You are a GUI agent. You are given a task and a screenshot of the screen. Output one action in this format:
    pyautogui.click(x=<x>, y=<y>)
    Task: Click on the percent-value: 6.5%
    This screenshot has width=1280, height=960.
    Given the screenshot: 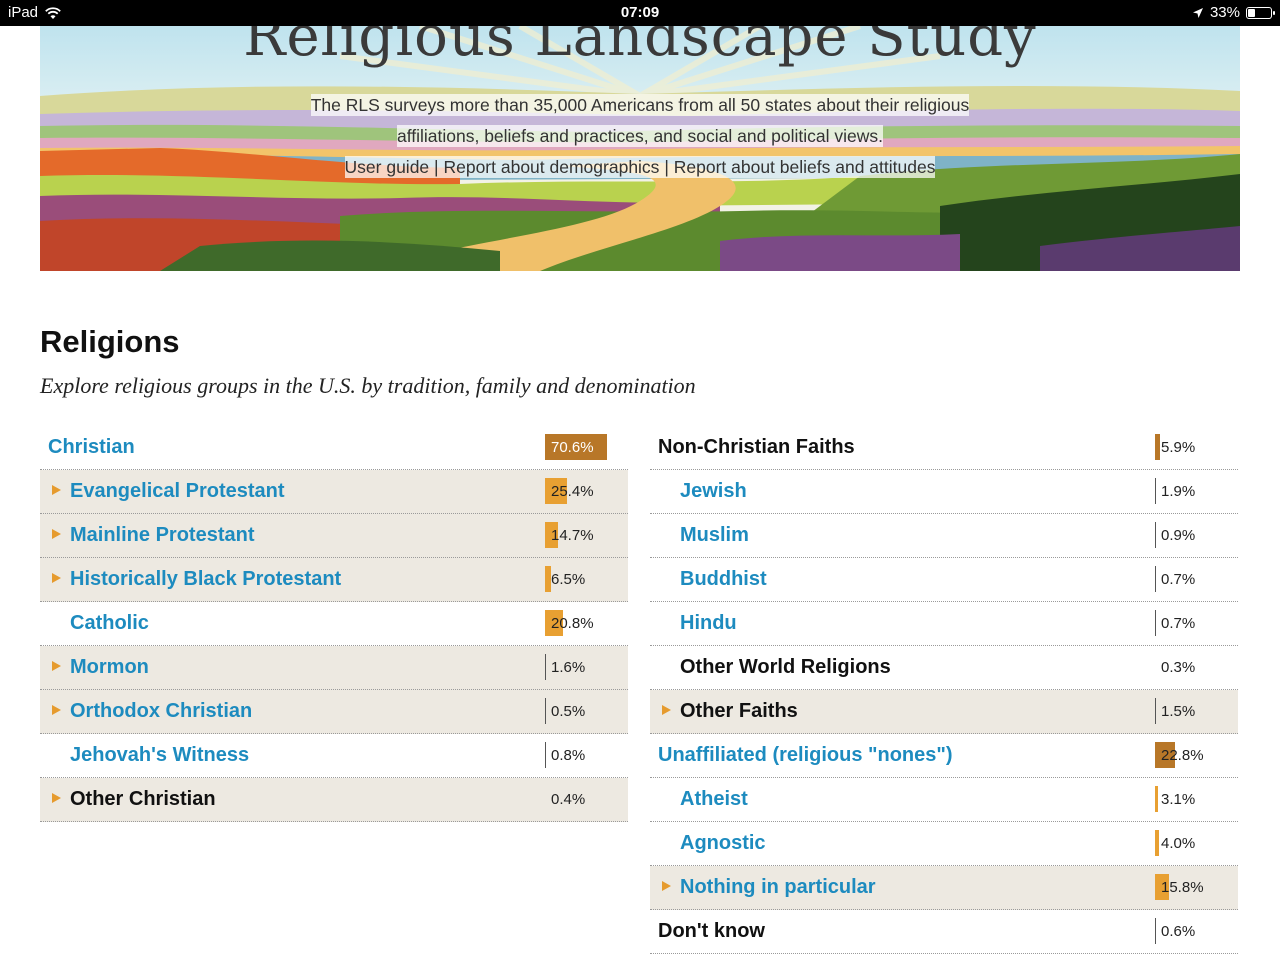 What is the action you would take?
    pyautogui.click(x=568, y=579)
    